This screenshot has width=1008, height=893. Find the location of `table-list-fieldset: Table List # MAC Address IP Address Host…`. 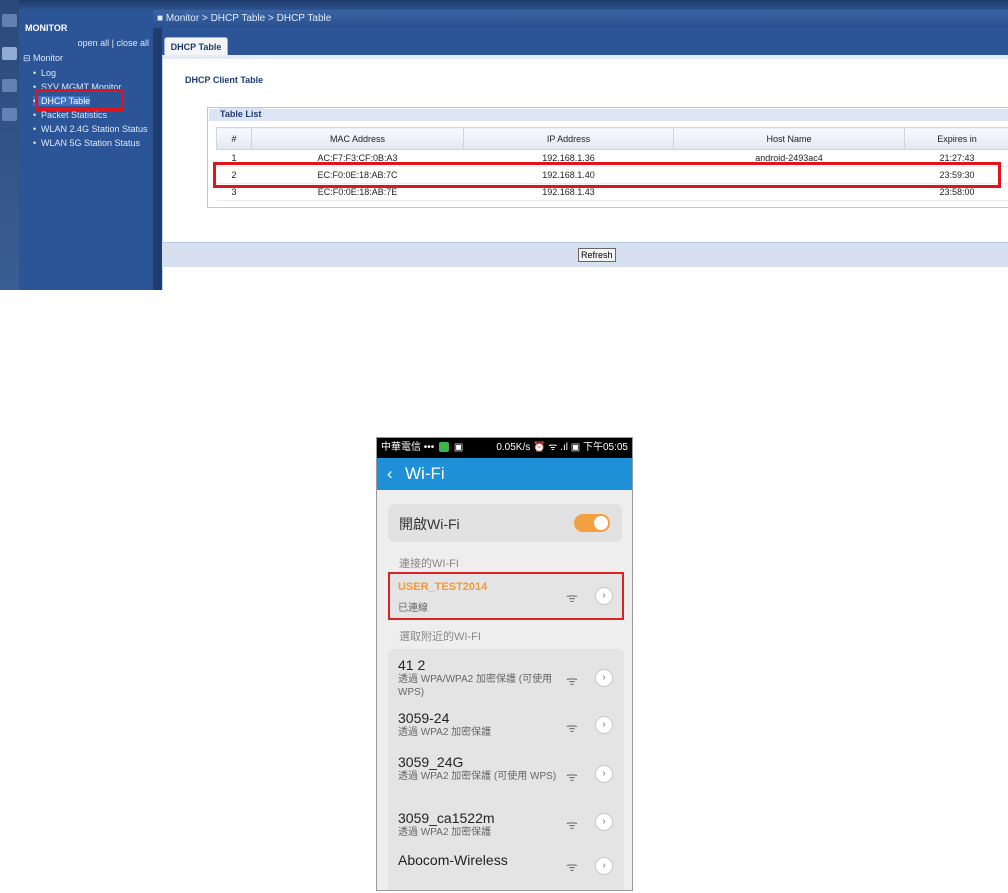

table-list-fieldset: Table List # MAC Address IP Address Host… is located at coordinates (607, 157).